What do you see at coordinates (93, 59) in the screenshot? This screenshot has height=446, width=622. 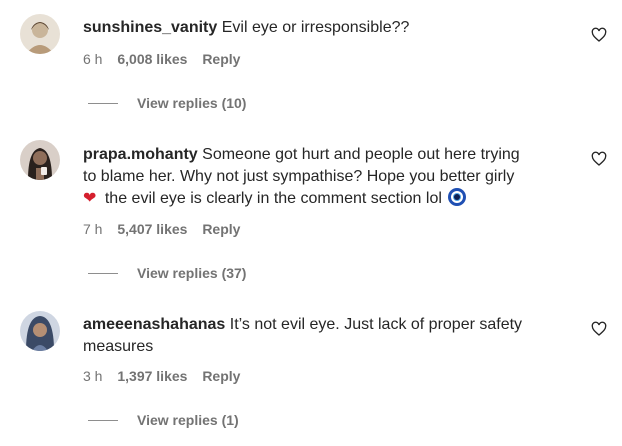 I see `comment-time: 6 h` at bounding box center [93, 59].